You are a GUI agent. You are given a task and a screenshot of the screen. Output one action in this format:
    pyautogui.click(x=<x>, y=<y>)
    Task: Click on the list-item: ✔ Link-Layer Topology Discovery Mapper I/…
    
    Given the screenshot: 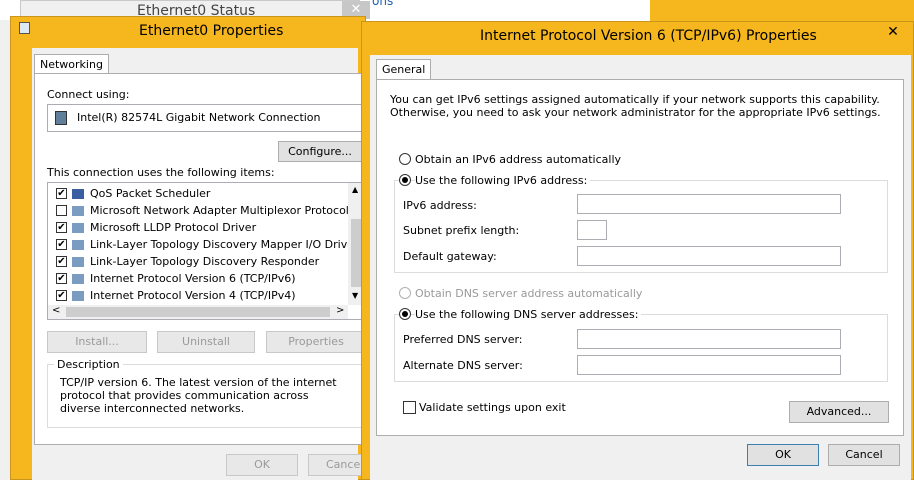 What is the action you would take?
    pyautogui.click(x=203, y=245)
    